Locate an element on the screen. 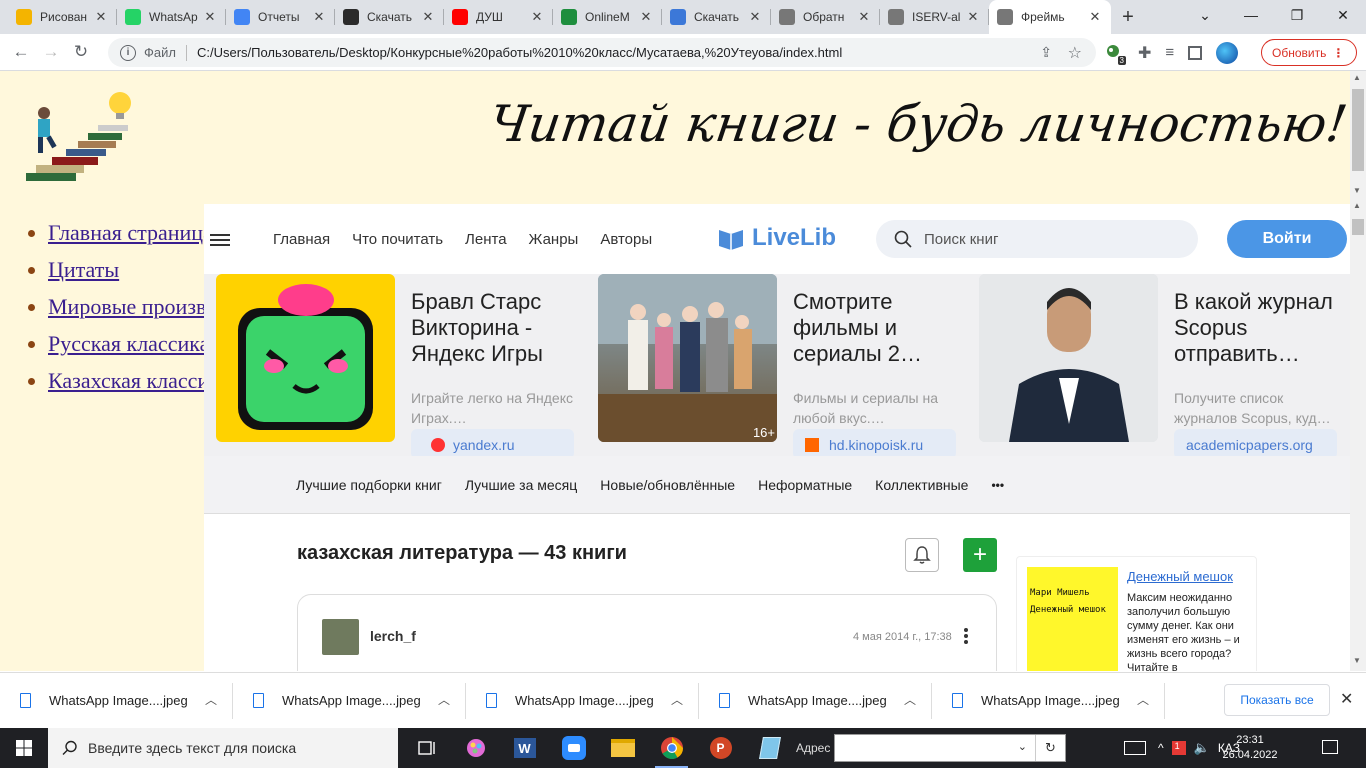 Image resolution: width=1366 pixels, height=768 pixels. frame-scroll-down-arrow: ▼ is located at coordinates (1357, 660).